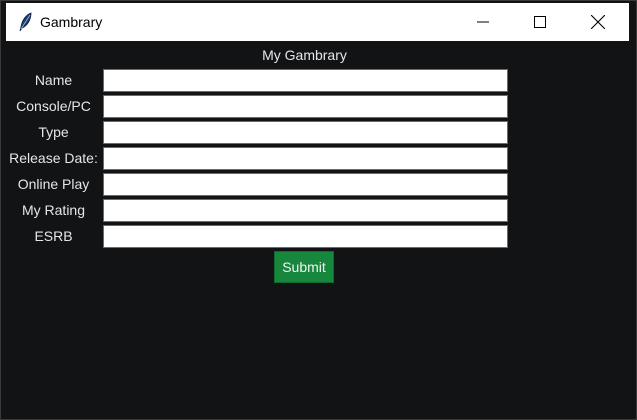 Image resolution: width=637 pixels, height=420 pixels. I want to click on page-title: My Gambrary, so click(304, 55).